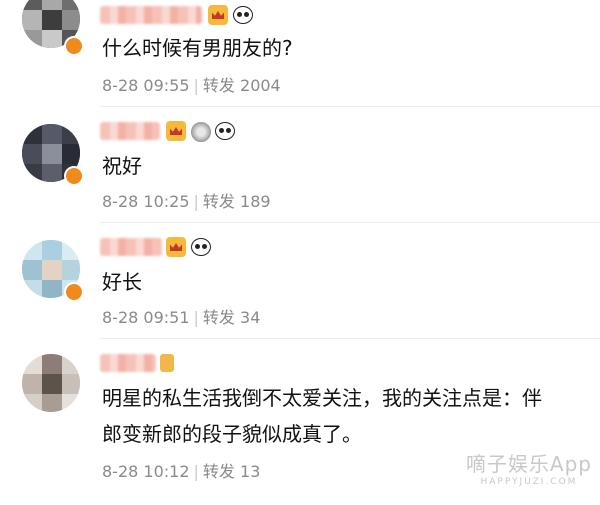 The image size is (600, 505). I want to click on comment-date: 8-28 10:12, so click(146, 471).